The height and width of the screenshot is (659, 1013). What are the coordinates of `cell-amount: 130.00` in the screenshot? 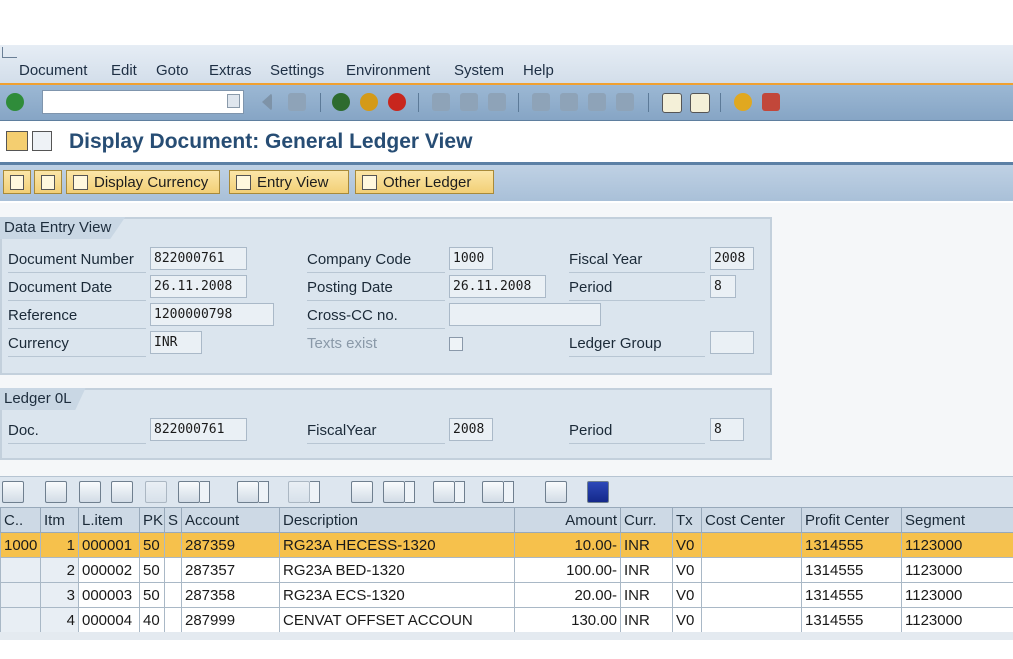 It's located at (567, 620).